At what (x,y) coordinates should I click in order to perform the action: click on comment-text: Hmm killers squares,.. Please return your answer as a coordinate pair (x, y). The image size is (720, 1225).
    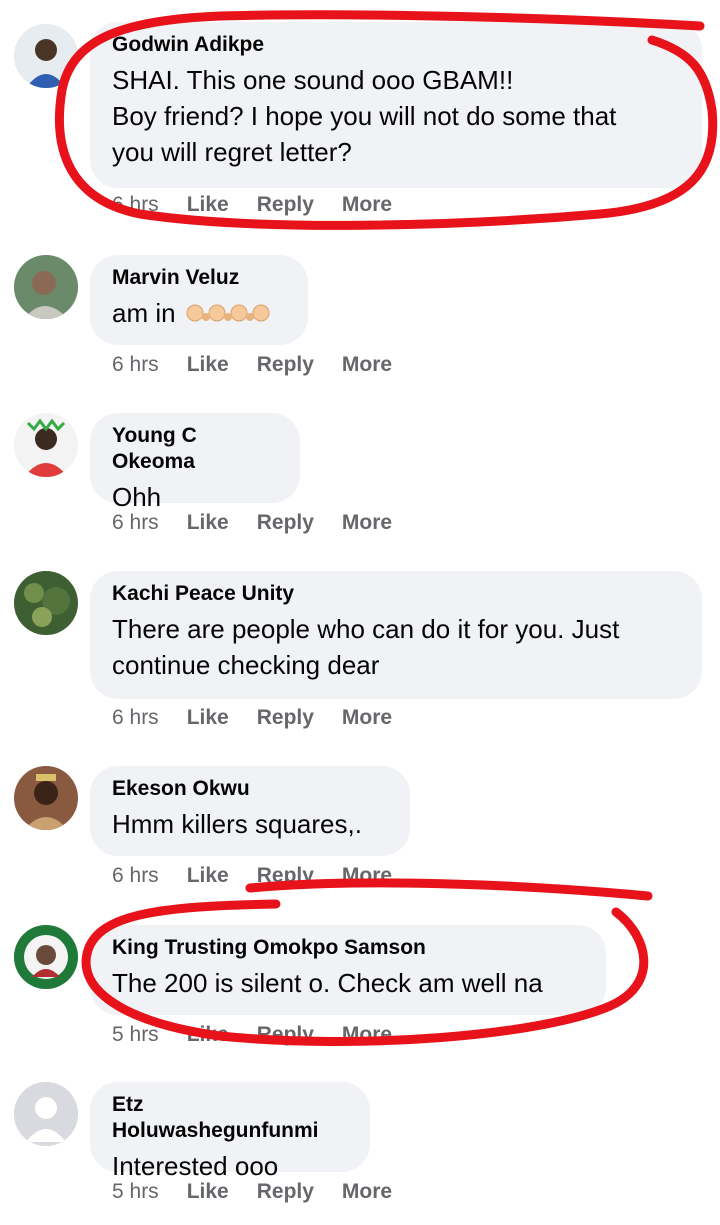
    Looking at the image, I should click on (237, 824).